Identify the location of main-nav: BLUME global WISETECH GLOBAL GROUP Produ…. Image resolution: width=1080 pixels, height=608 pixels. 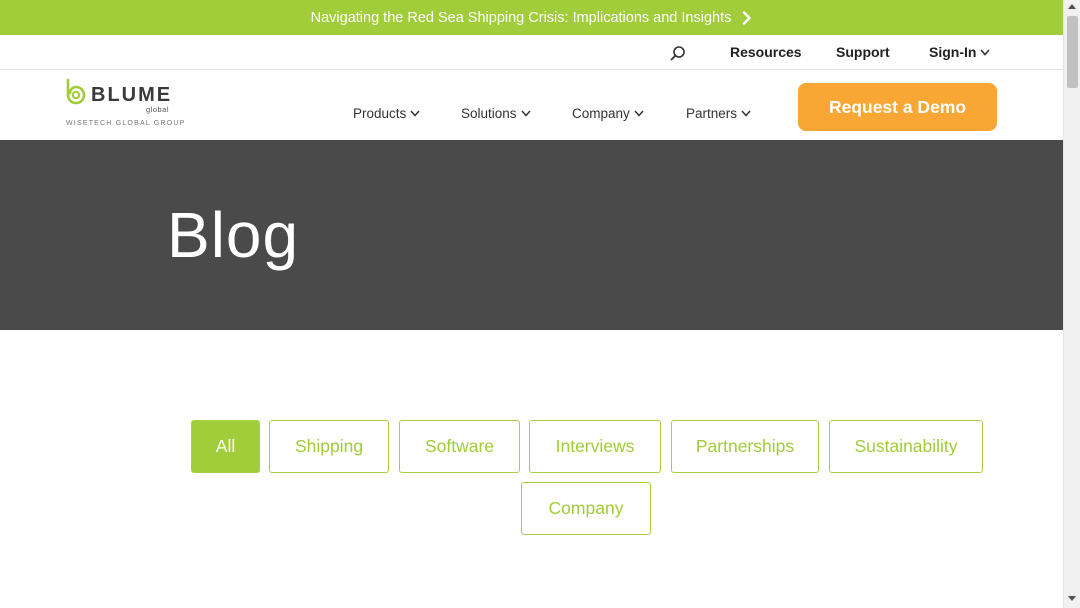
(531, 105).